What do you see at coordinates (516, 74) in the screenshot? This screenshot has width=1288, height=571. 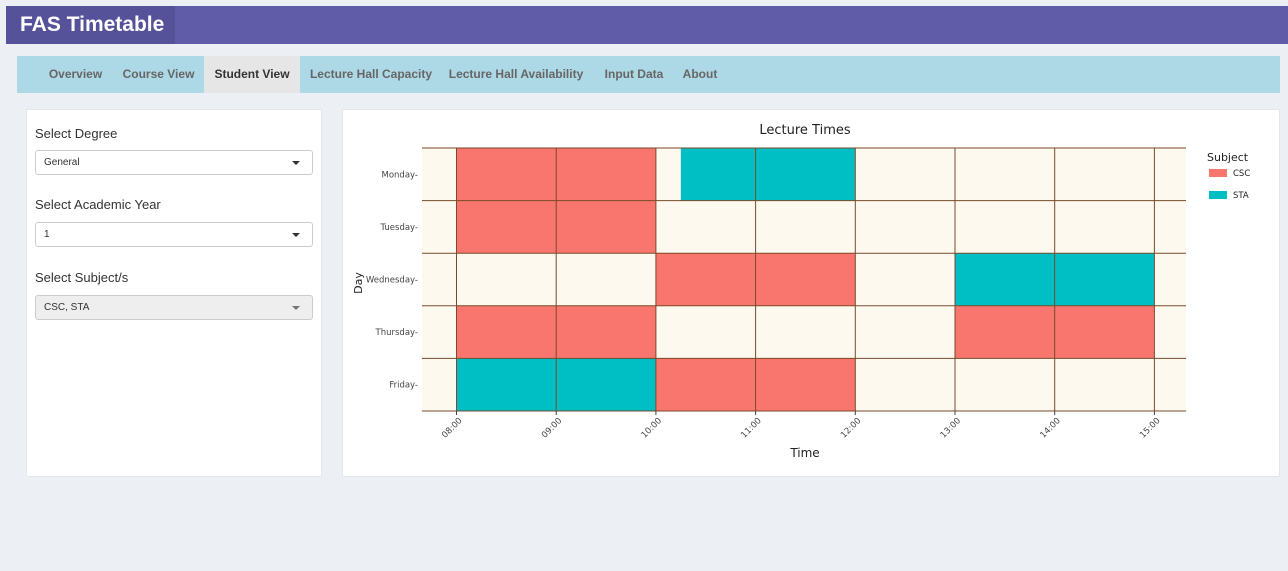 I see `tab-lecture-hall-availability: Lecture Hall Availability` at bounding box center [516, 74].